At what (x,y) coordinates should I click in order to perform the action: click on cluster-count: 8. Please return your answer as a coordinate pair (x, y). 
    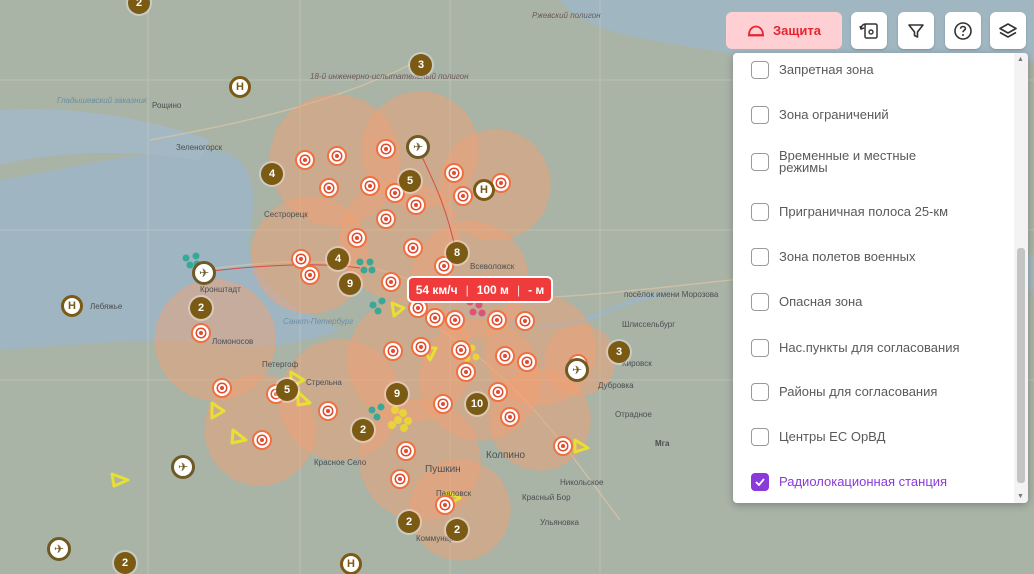
    Looking at the image, I should click on (457, 253).